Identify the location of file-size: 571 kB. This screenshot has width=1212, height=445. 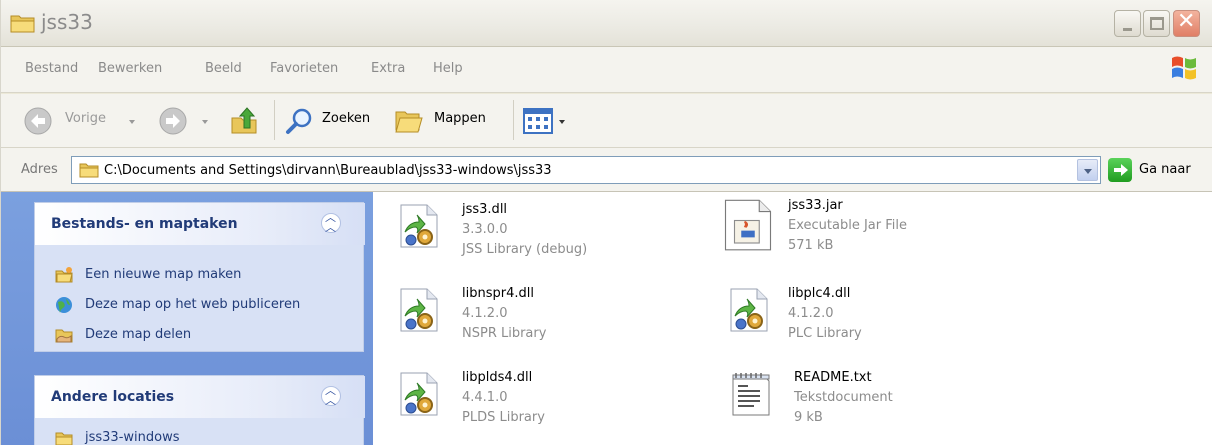
(811, 245).